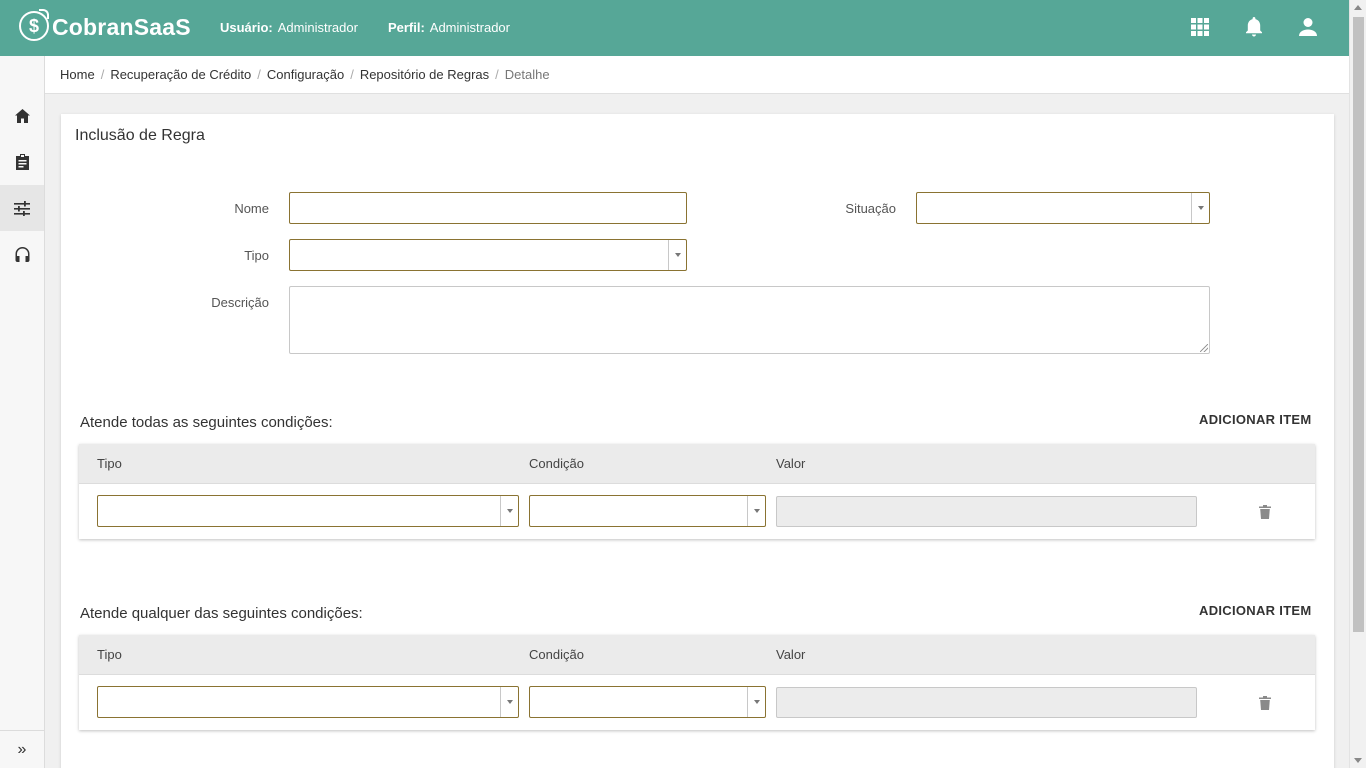 This screenshot has height=768, width=1366. I want to click on bell-icon, so click(1254, 27).